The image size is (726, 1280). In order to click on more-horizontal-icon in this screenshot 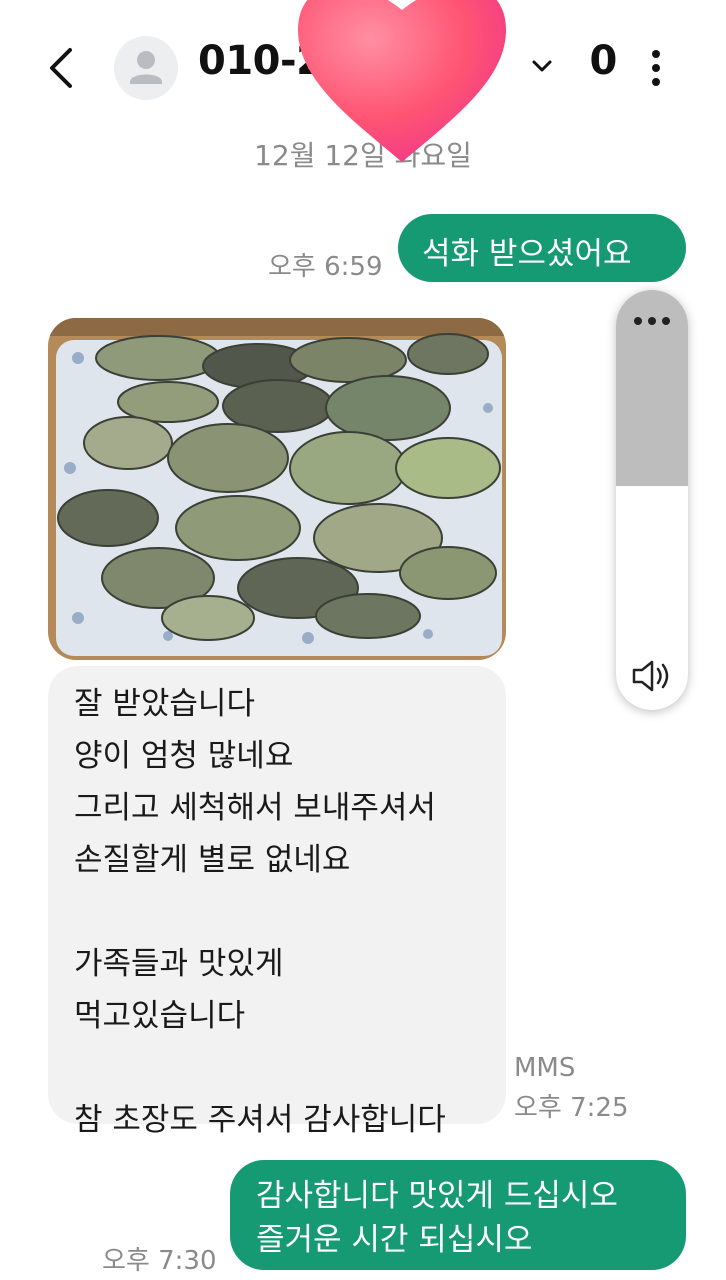, I will do `click(652, 321)`.